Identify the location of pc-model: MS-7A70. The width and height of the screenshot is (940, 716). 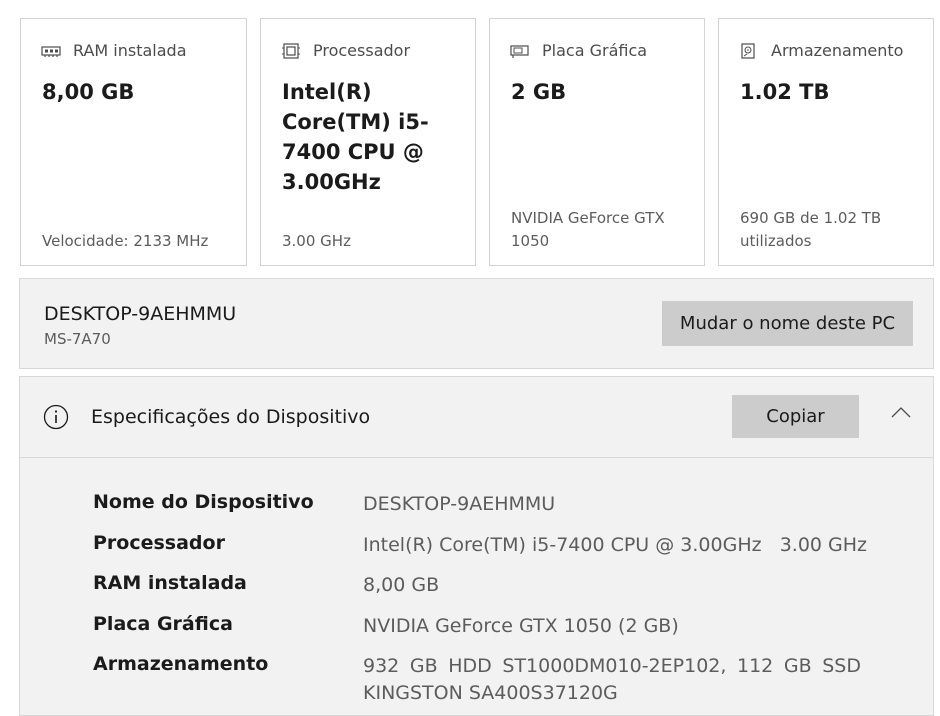
(77, 339).